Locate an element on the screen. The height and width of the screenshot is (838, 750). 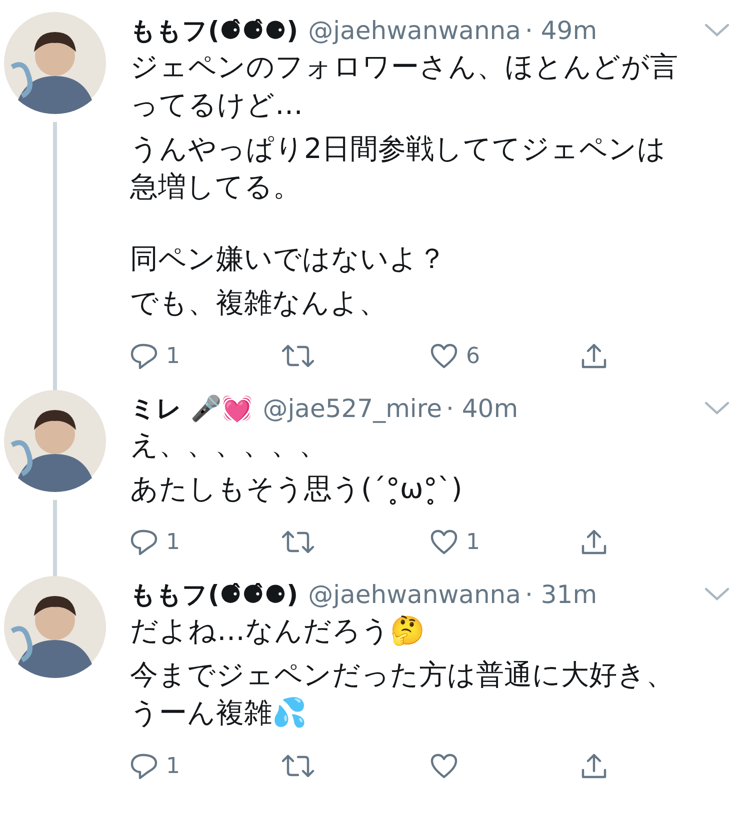
tweet-text: 今までジェペンだった方は普通に大好き、うーん複雑💦 is located at coordinates (402, 694).